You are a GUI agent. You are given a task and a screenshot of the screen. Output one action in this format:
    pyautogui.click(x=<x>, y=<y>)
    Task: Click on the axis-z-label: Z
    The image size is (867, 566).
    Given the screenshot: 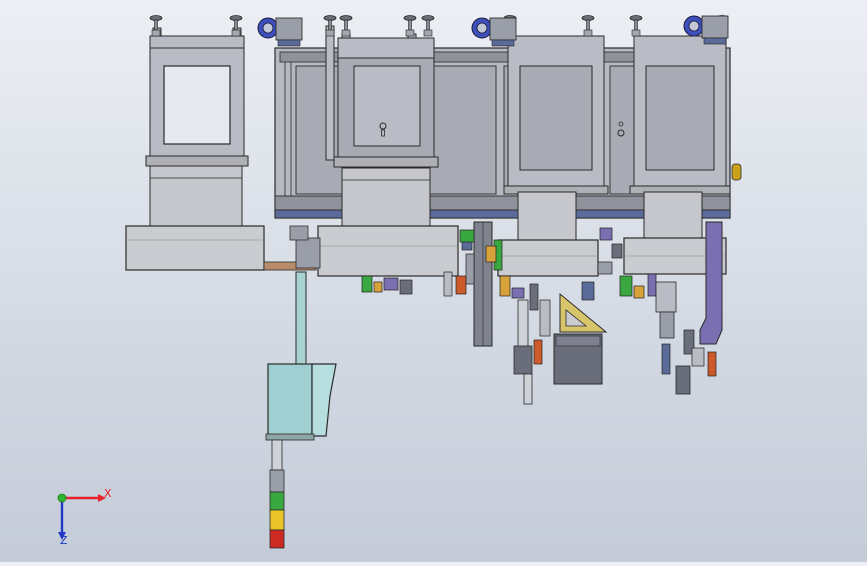 What is the action you would take?
    pyautogui.click(x=64, y=540)
    